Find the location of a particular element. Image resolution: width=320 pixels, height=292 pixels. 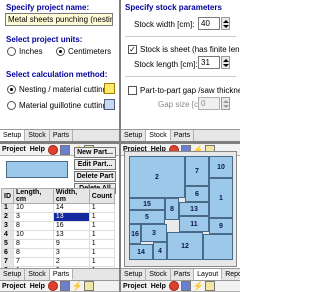

table-cell: 14 is located at coordinates (71, 208).